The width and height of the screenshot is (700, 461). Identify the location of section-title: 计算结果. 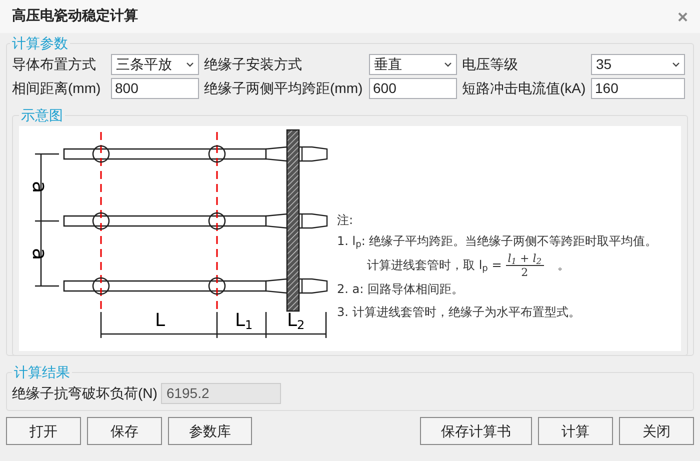
(42, 372).